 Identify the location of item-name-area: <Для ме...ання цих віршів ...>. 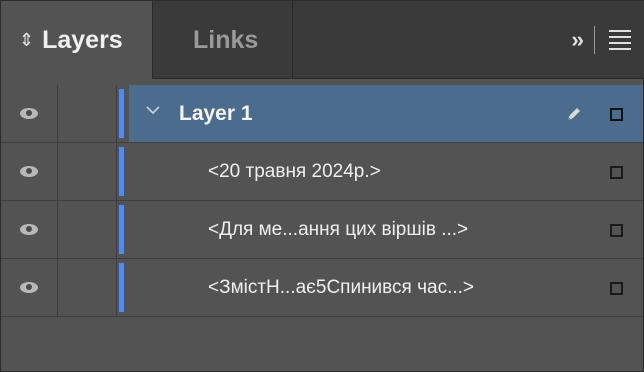
(386, 229).